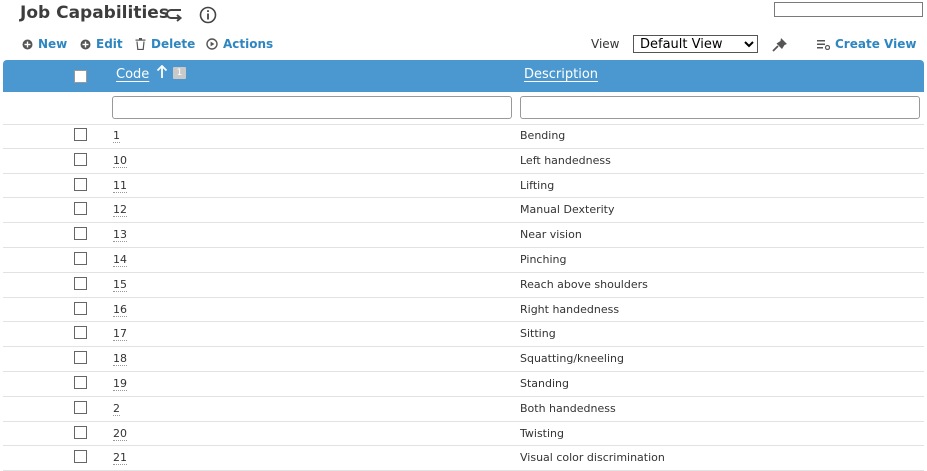 The height and width of the screenshot is (471, 927). I want to click on edit-button: Edit, so click(101, 44).